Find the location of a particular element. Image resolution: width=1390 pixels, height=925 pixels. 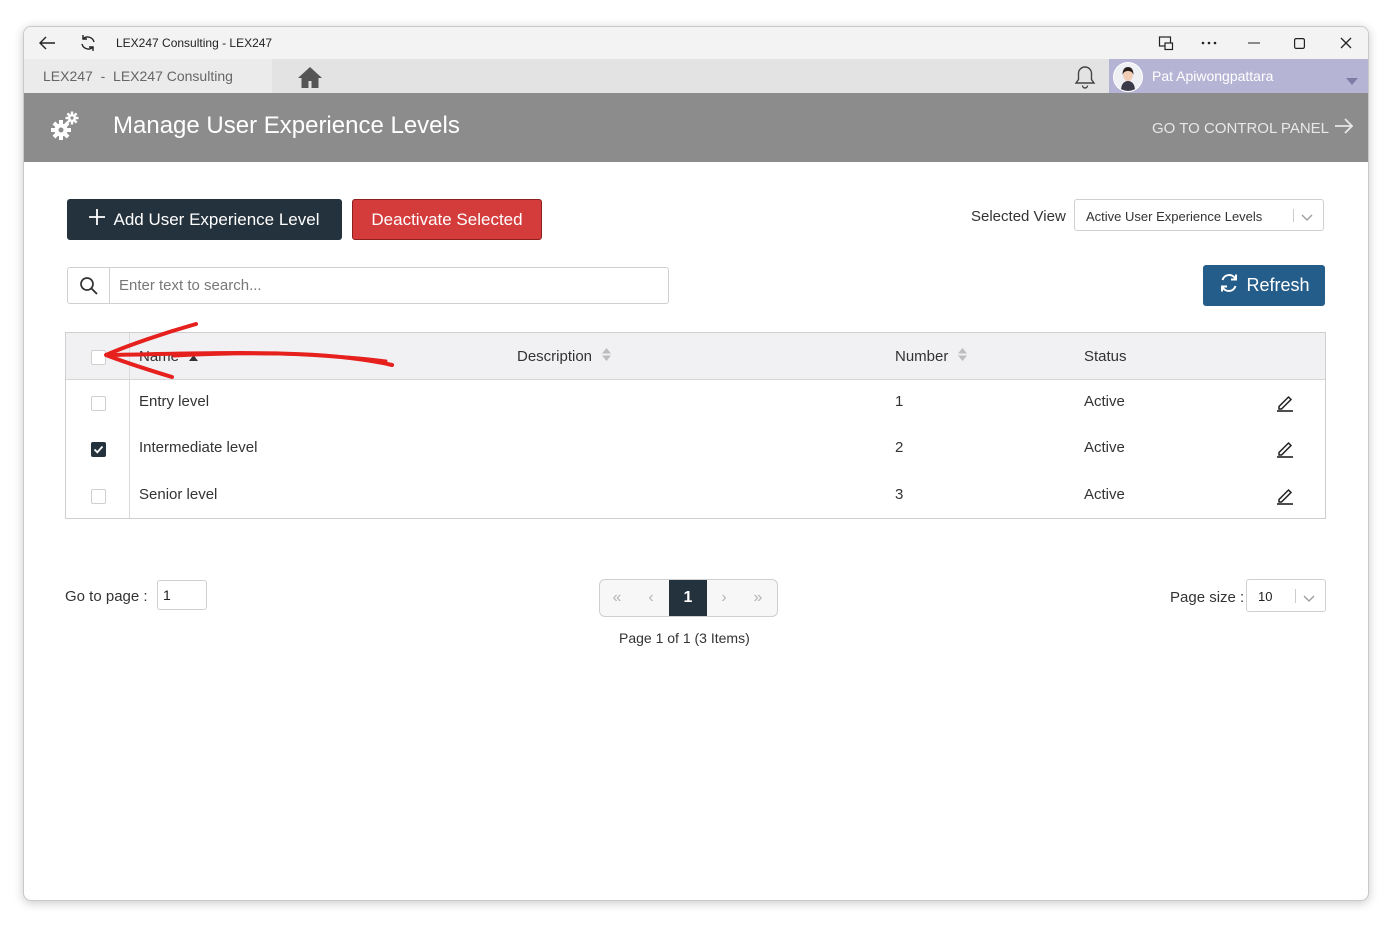

sort-asc-icon is located at coordinates (194, 356).